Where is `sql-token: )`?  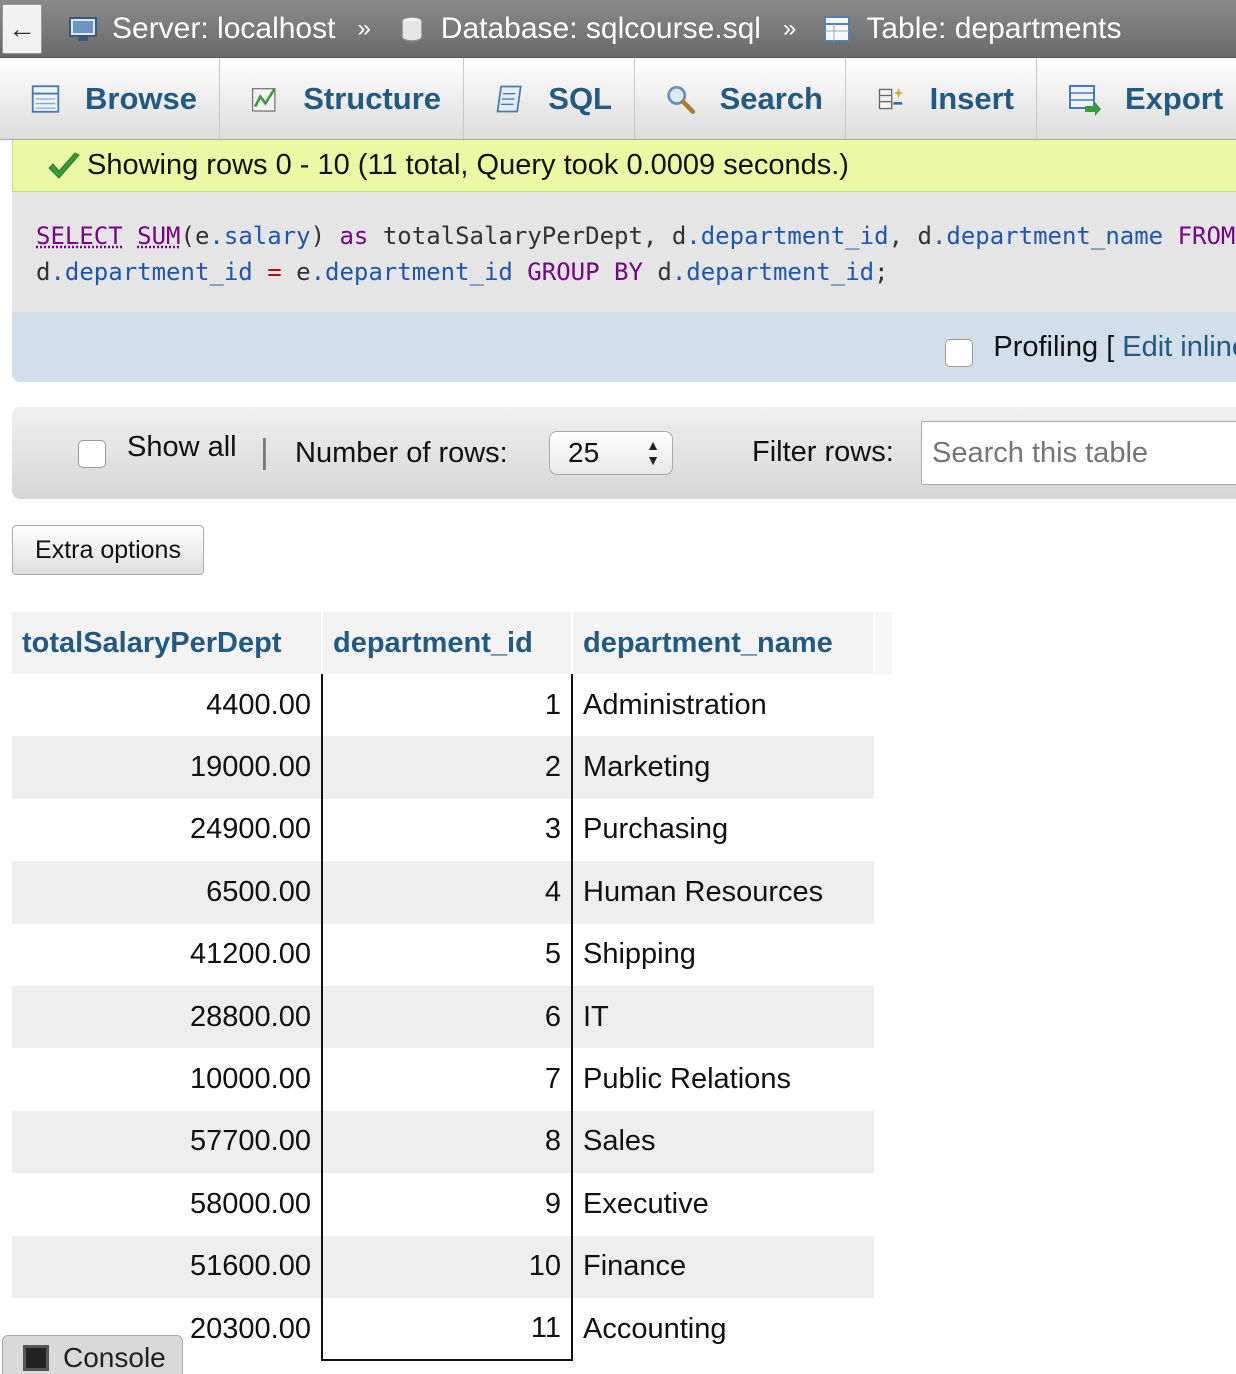 sql-token: ) is located at coordinates (325, 236).